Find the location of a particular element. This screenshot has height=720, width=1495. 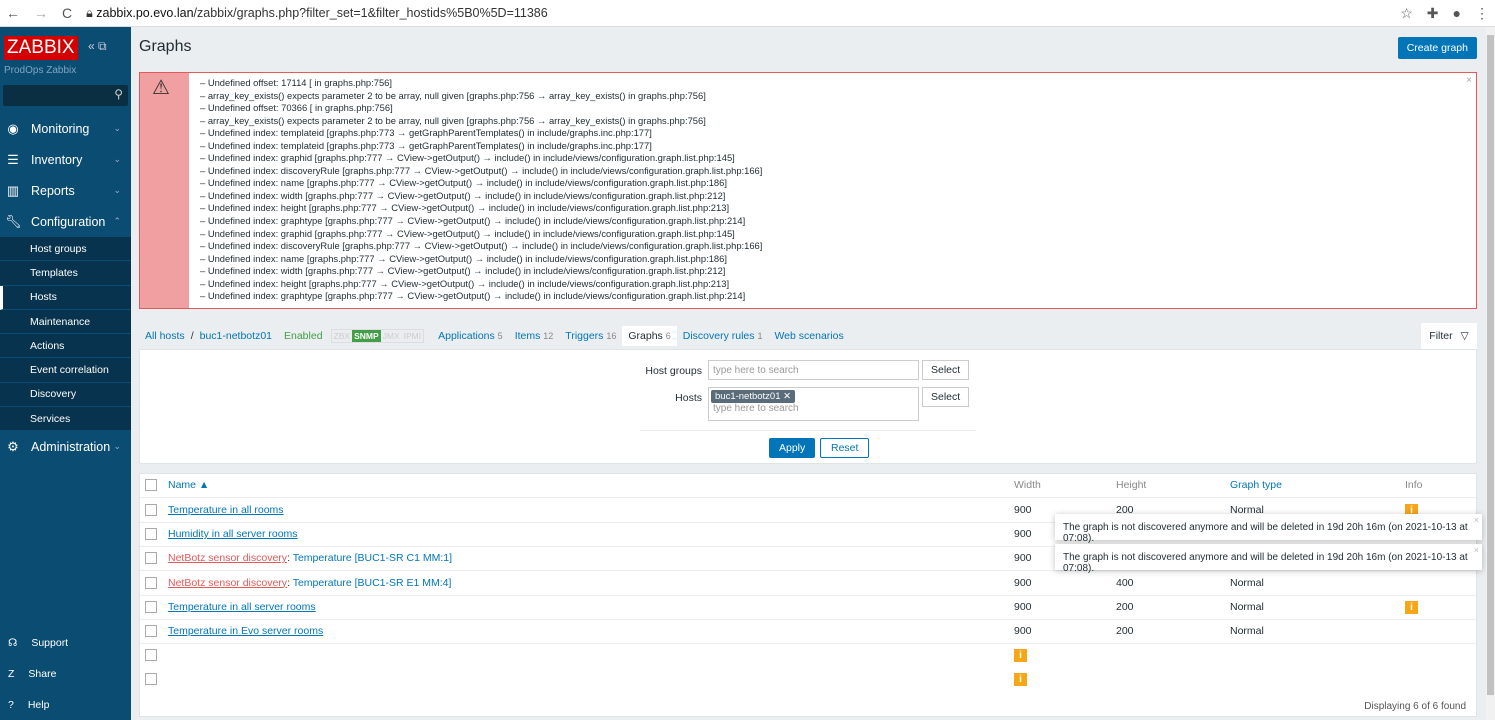

select-all-checkbox is located at coordinates (151, 485).